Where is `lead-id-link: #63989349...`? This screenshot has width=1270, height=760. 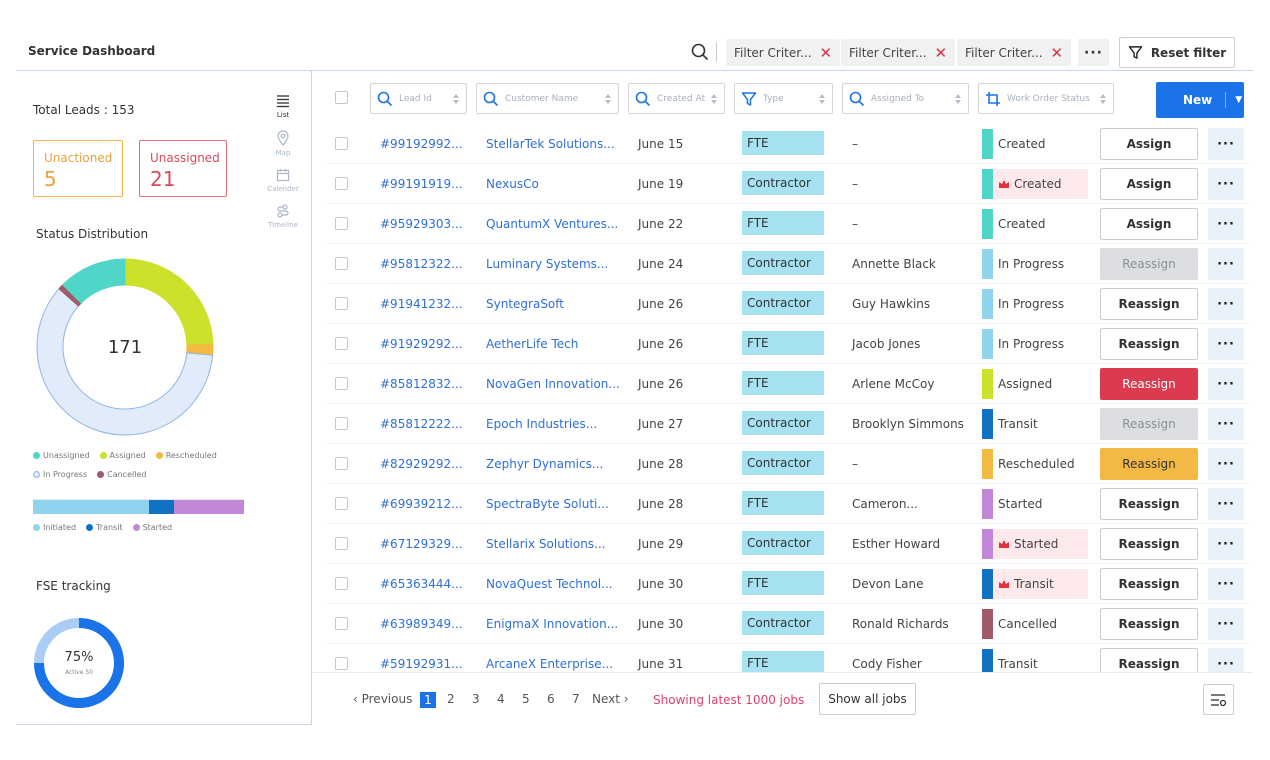
lead-id-link: #63989349... is located at coordinates (421, 624).